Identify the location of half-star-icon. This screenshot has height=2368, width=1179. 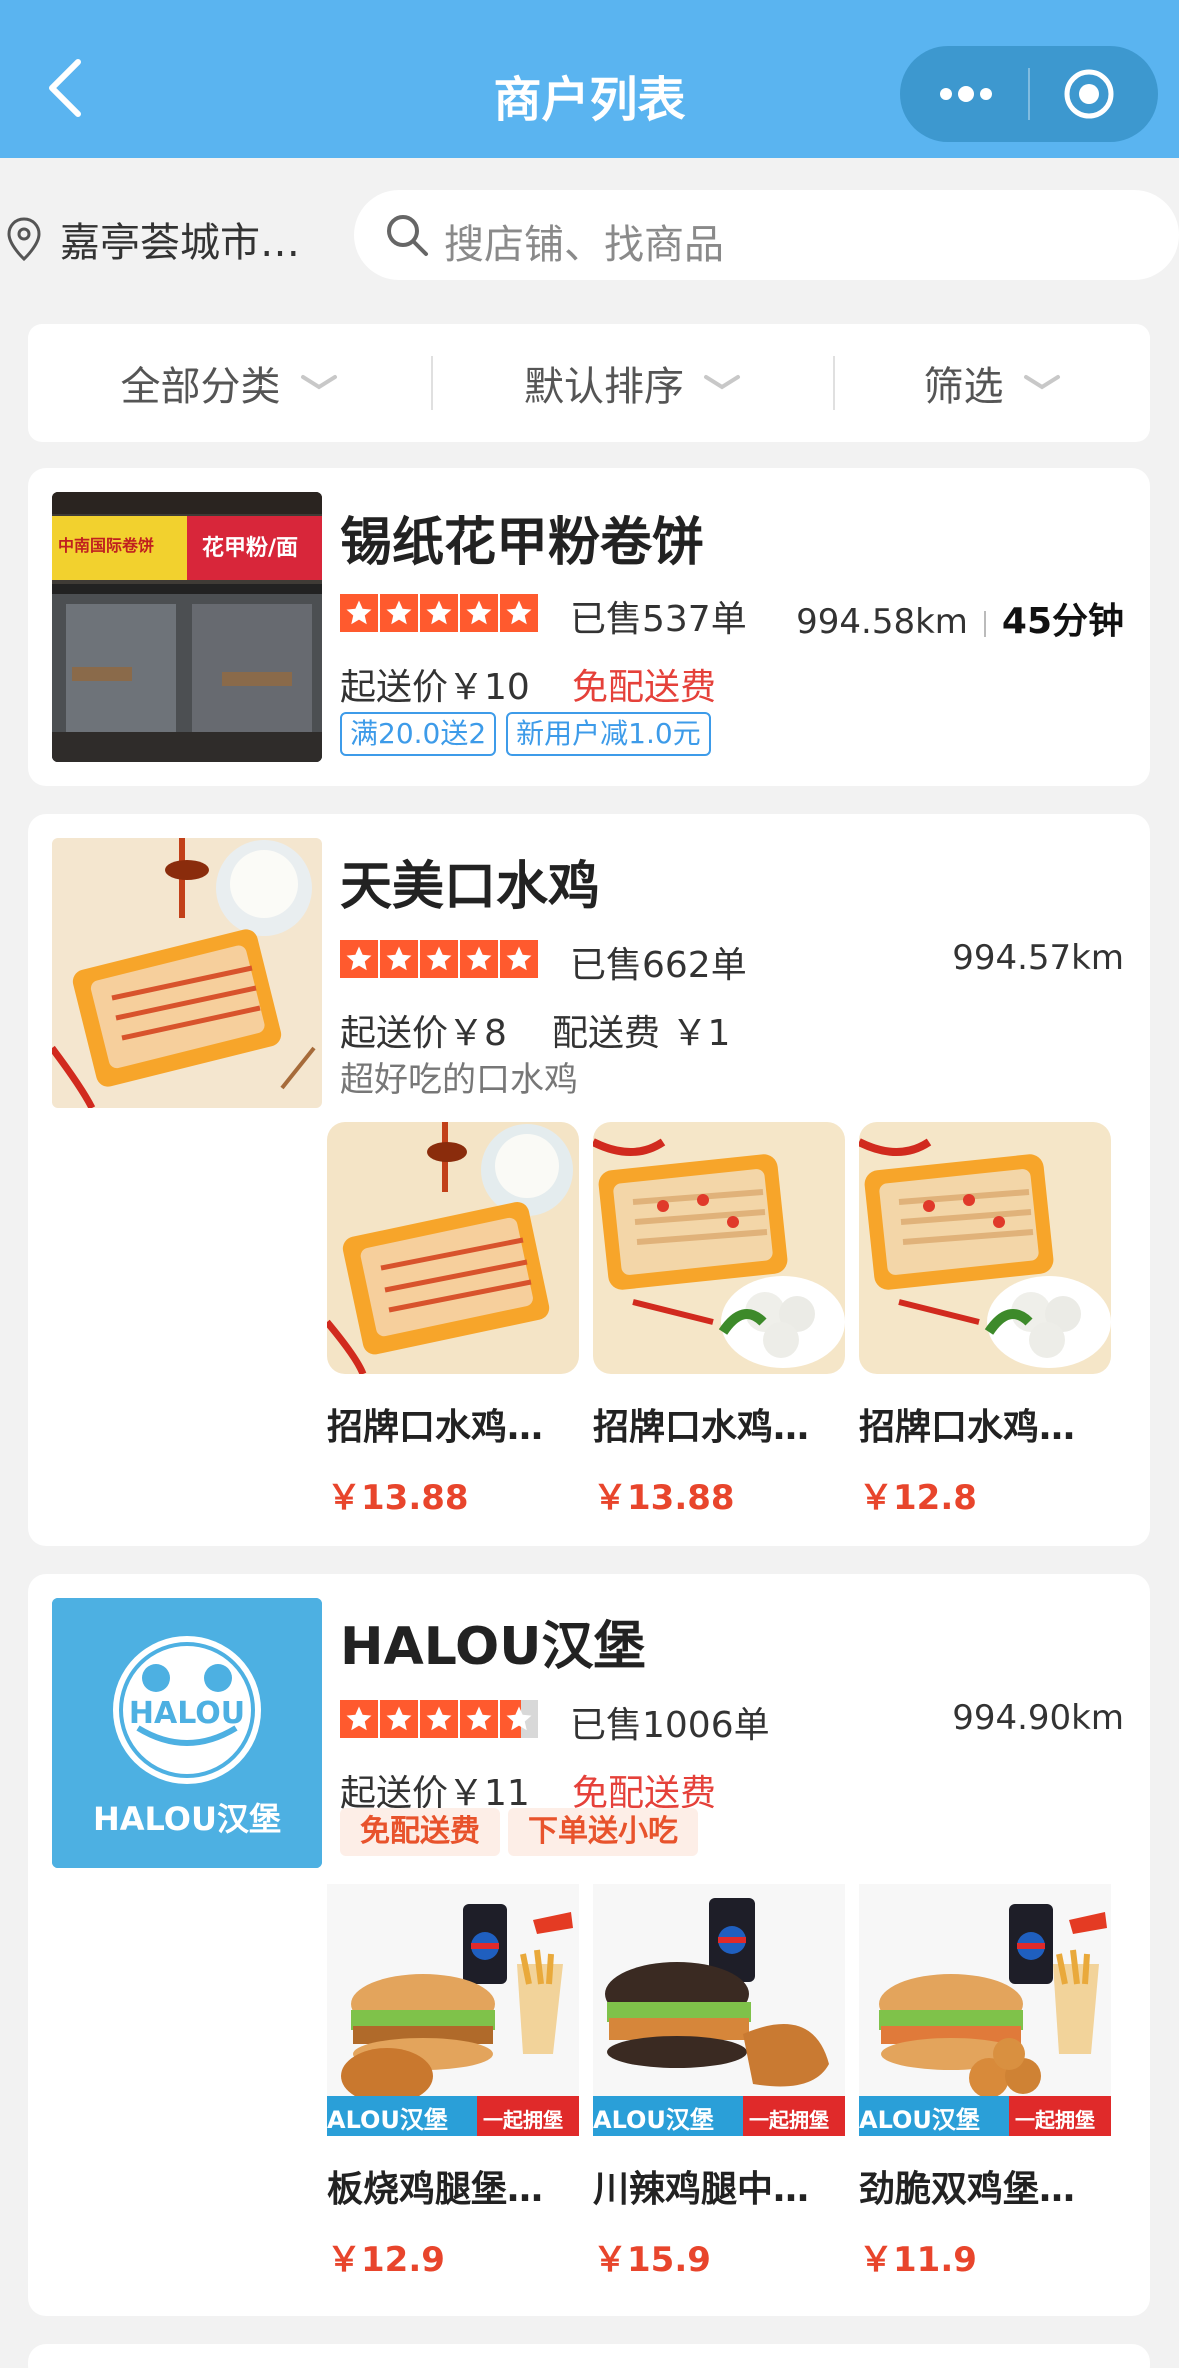
(519, 1719).